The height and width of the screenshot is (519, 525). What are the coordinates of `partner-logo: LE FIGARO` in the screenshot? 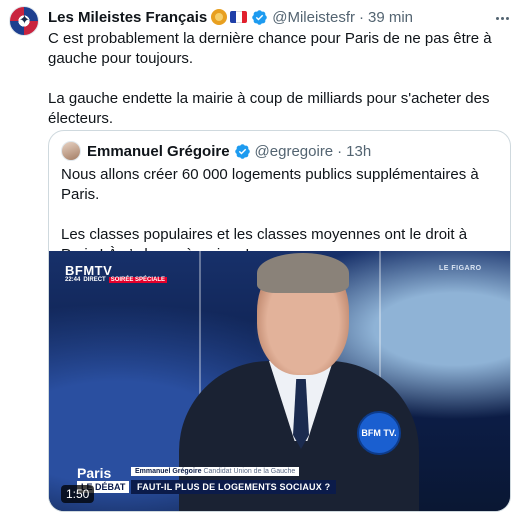 It's located at (460, 268).